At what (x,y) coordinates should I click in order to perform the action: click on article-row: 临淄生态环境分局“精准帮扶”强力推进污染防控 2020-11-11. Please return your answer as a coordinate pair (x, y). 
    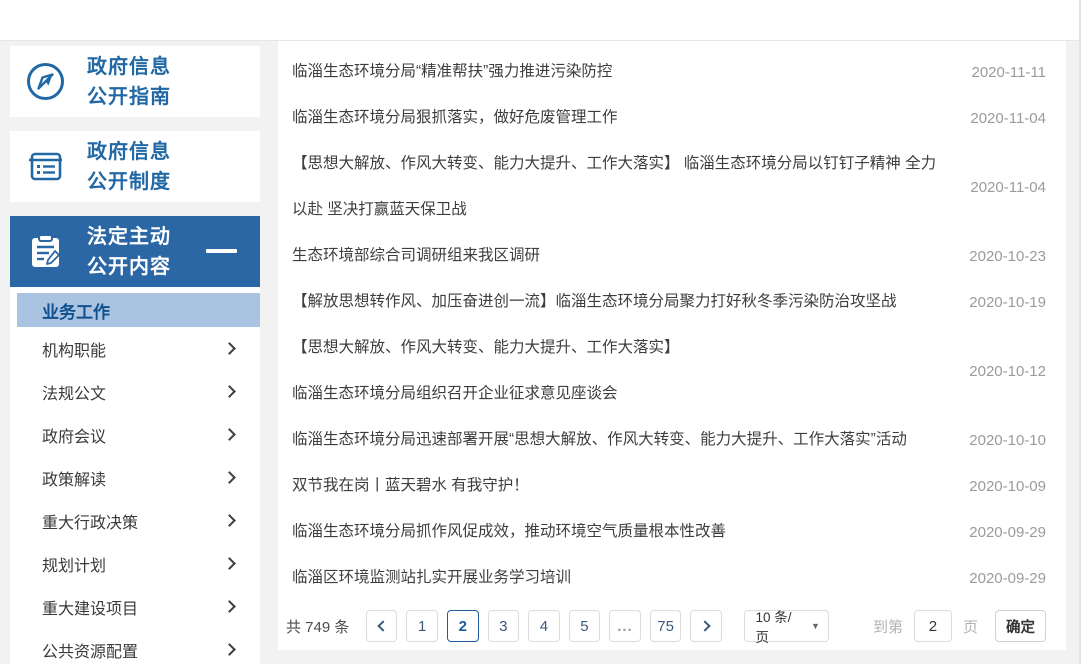
    Looking at the image, I should click on (669, 72).